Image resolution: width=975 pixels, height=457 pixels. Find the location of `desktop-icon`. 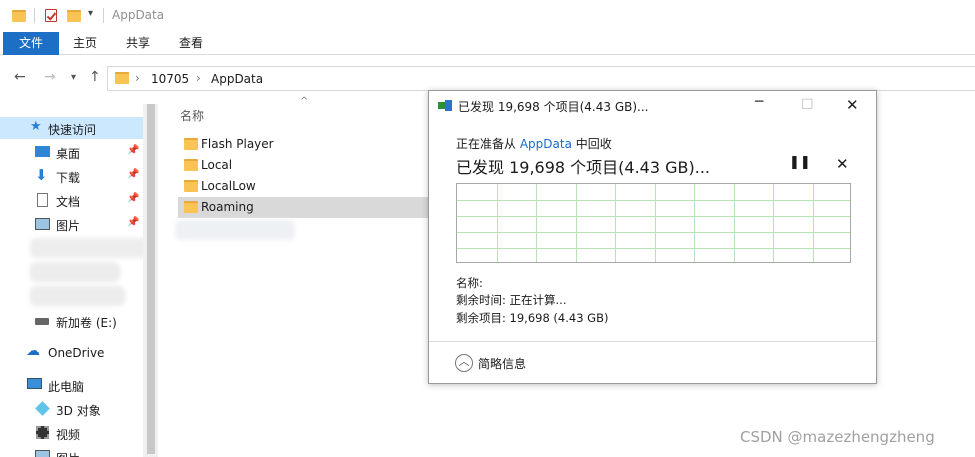

desktop-icon is located at coordinates (42, 151).